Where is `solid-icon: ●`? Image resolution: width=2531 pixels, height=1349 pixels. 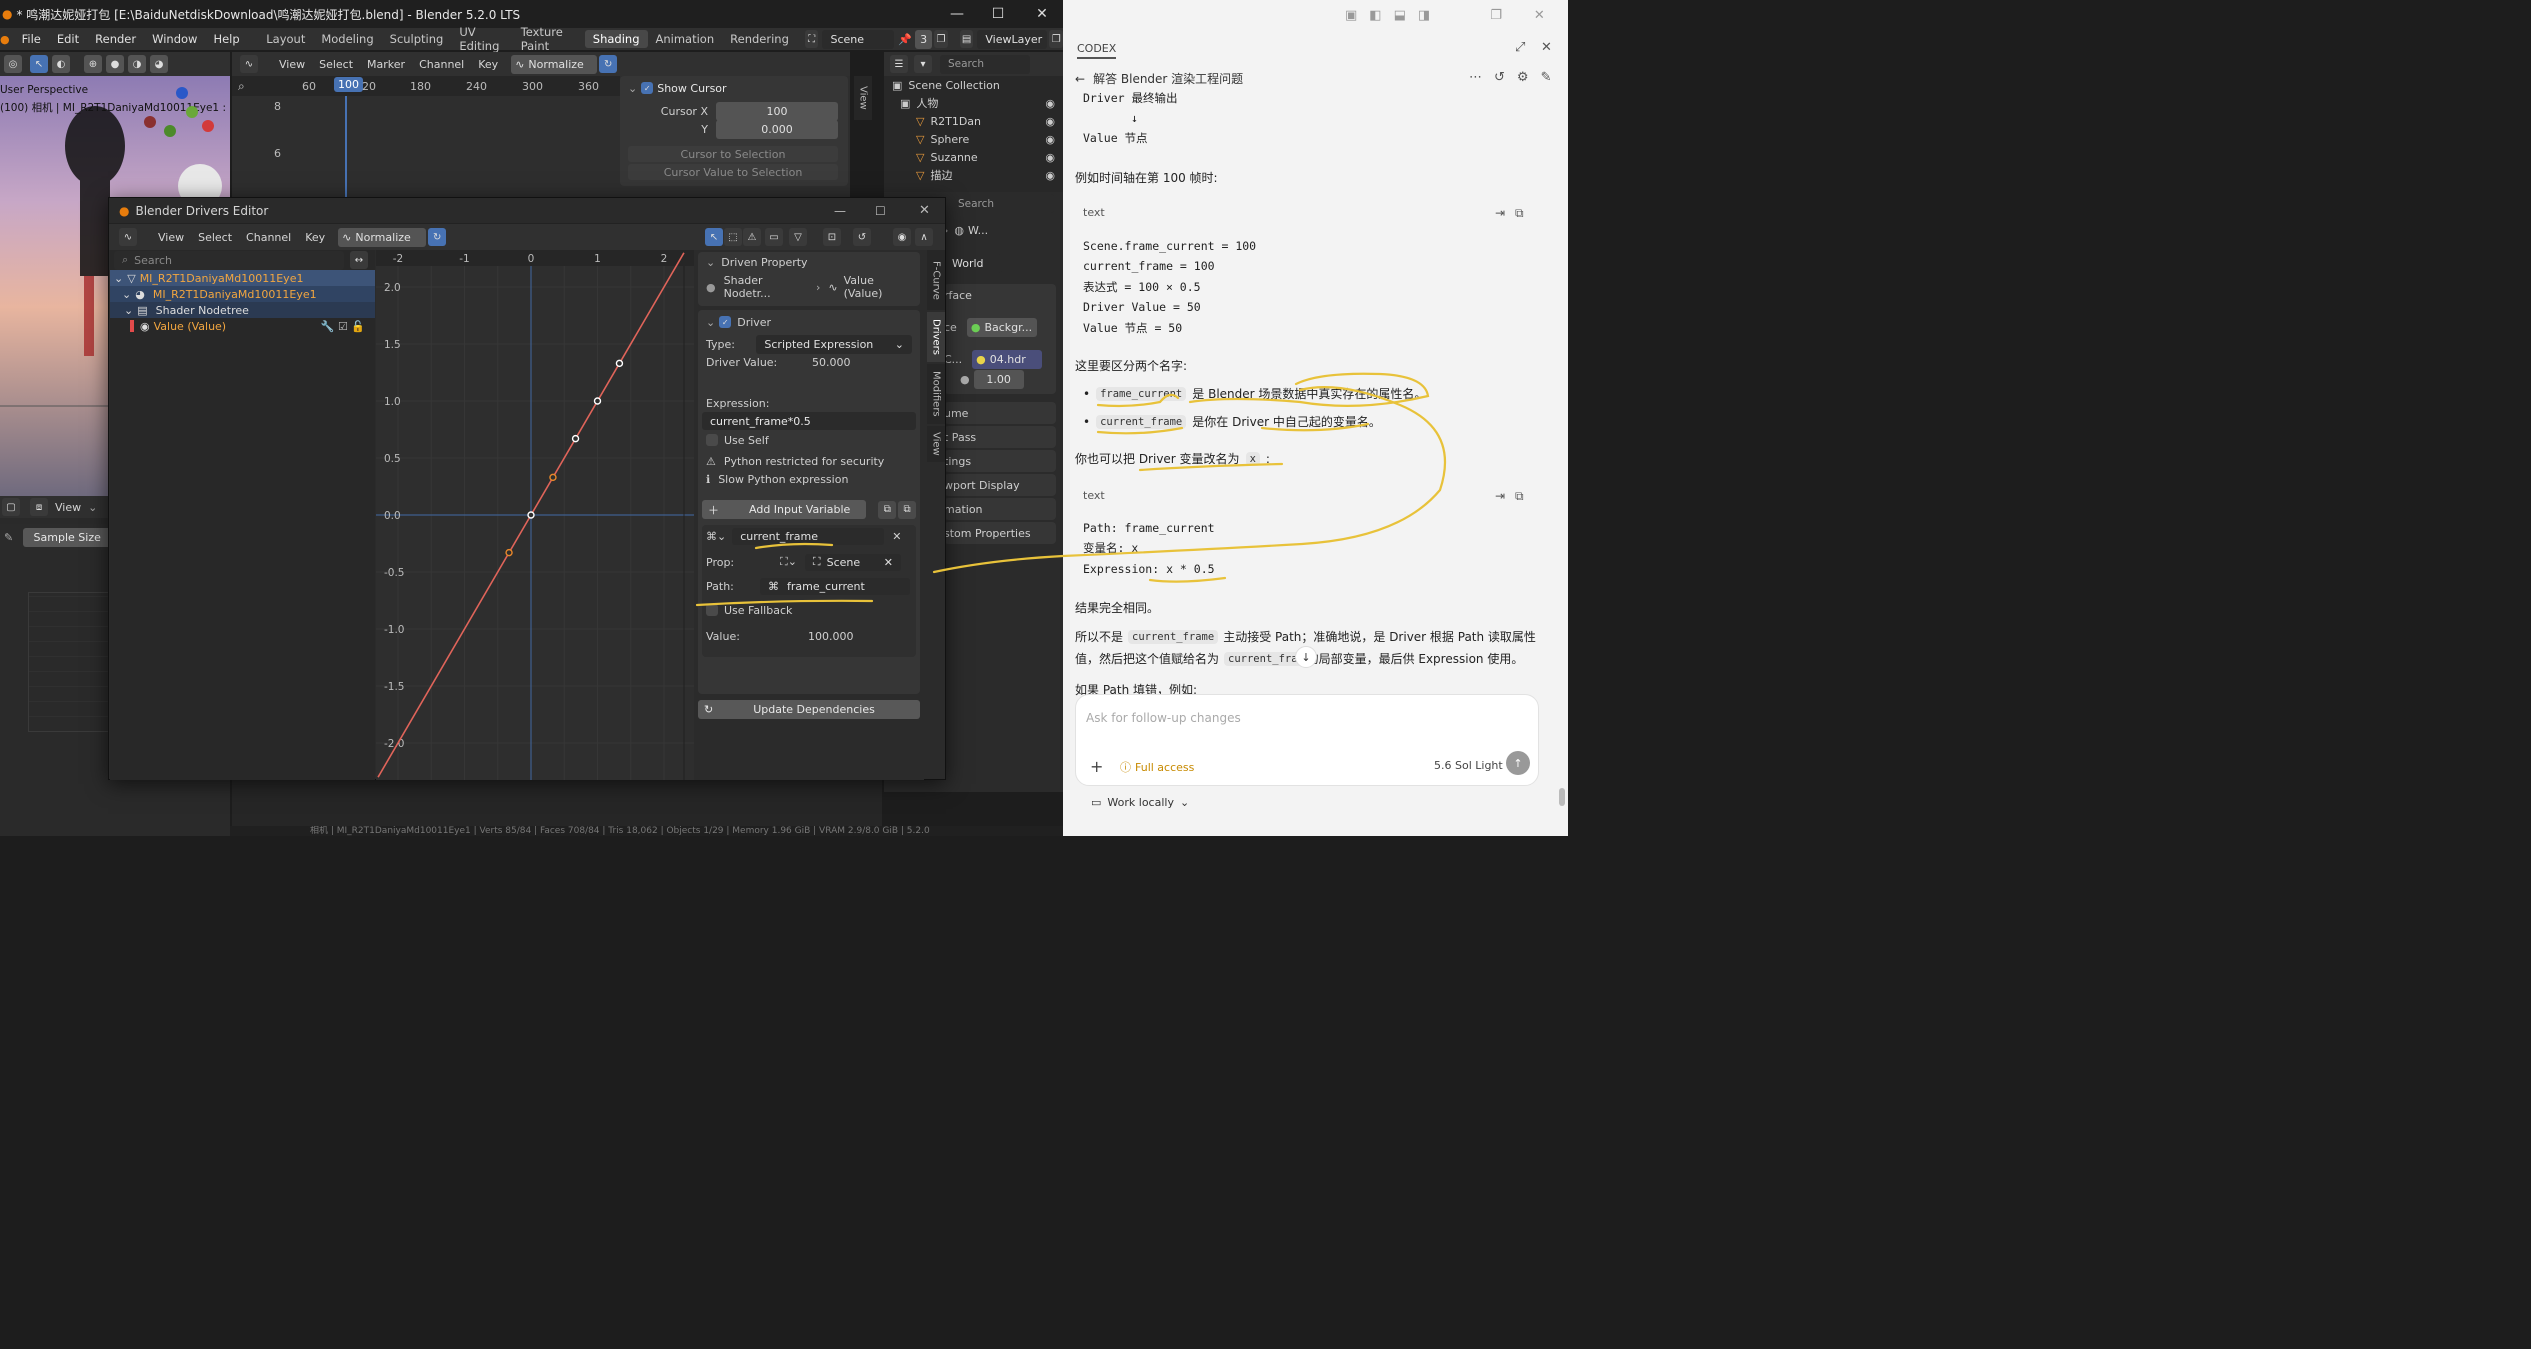
solid-icon: ● is located at coordinates (115, 64).